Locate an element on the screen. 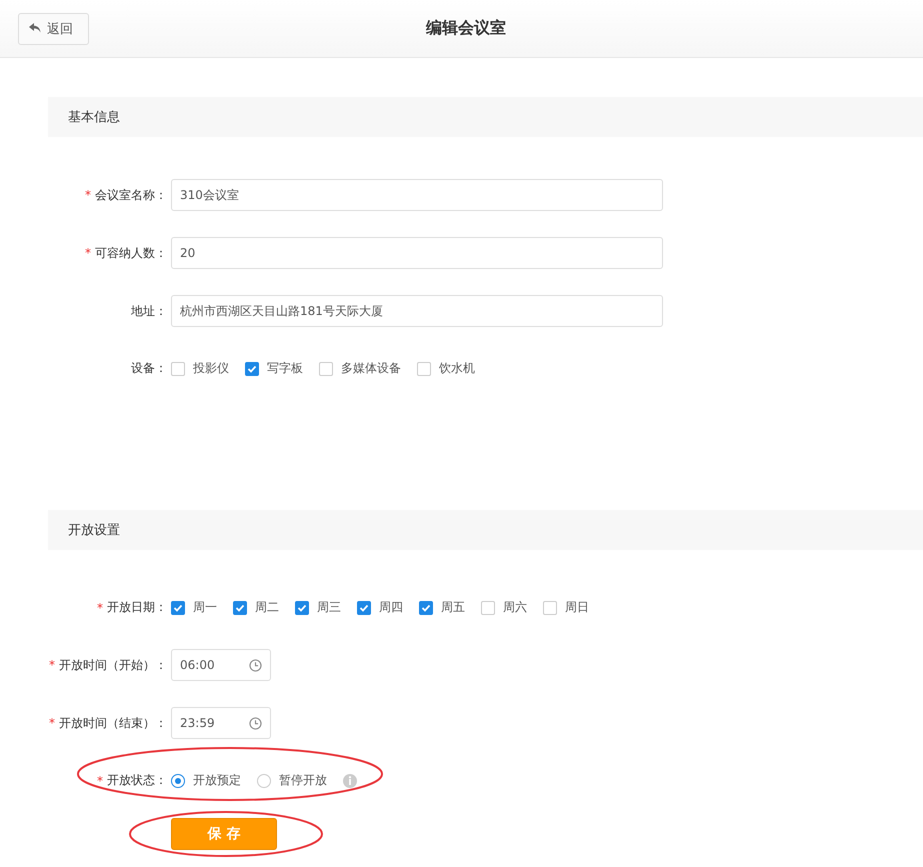 This screenshot has height=867, width=923. checkbox-label: 周一 is located at coordinates (205, 607).